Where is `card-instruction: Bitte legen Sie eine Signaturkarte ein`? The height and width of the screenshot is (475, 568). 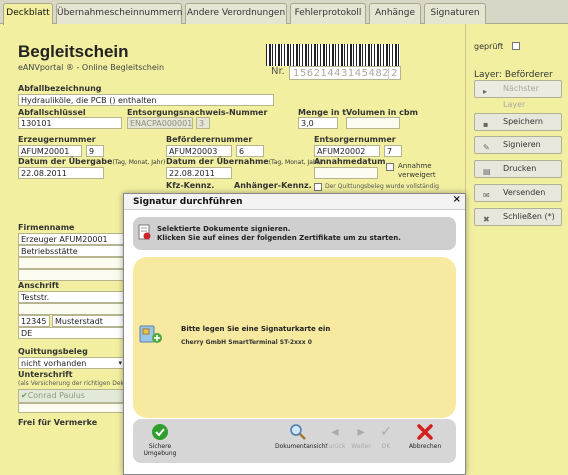
card-instruction: Bitte legen Sie eine Signaturkarte ein is located at coordinates (256, 329).